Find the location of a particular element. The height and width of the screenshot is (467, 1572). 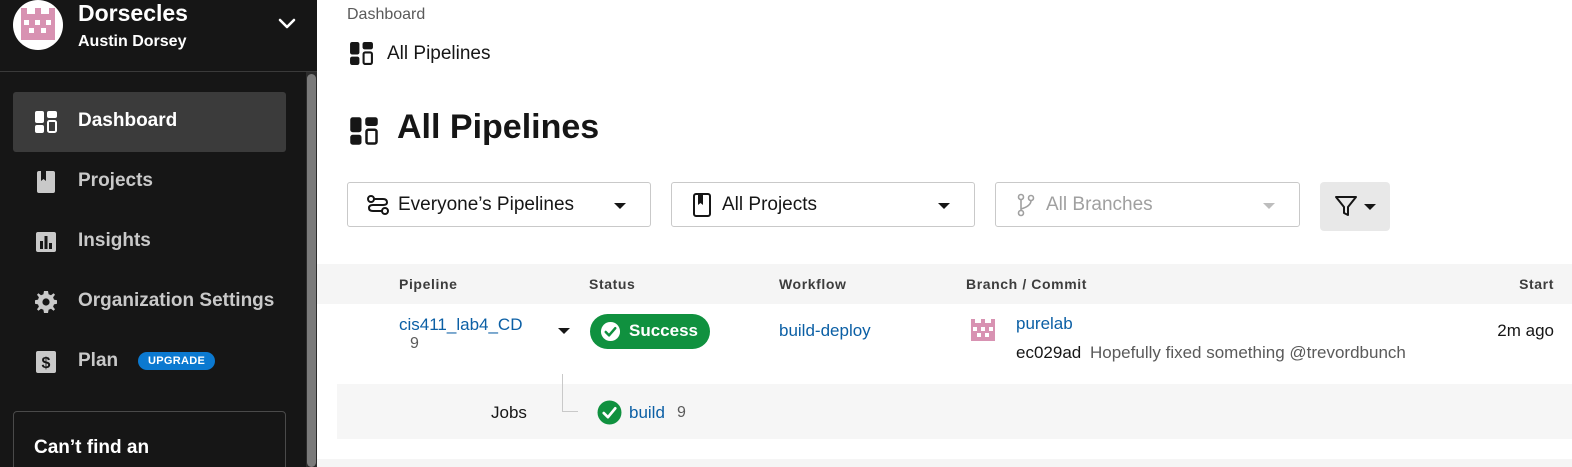

column-header-workflow: Workflow is located at coordinates (813, 284).